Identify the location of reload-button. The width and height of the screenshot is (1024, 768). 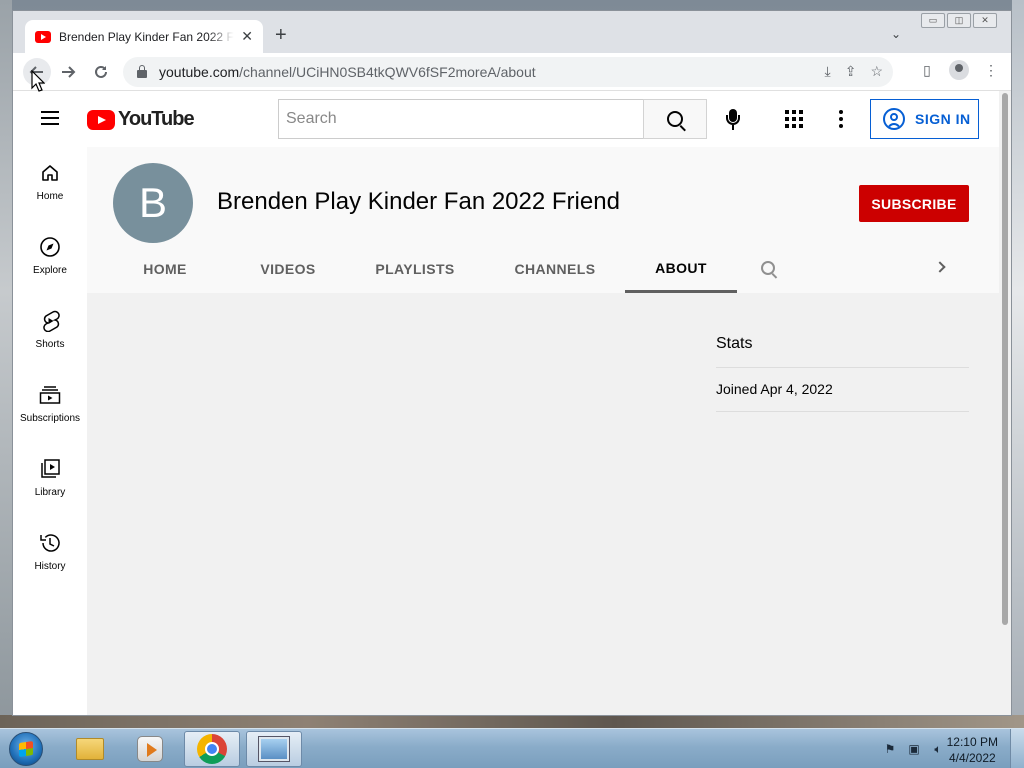
(101, 72).